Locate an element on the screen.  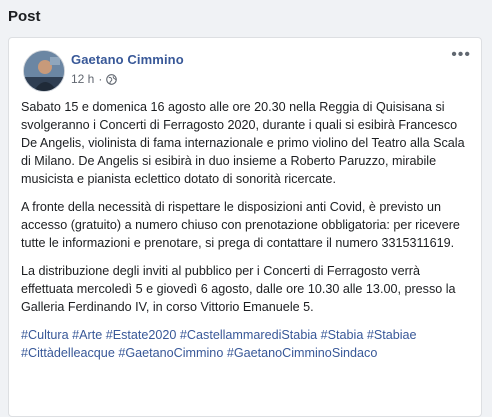
author-name: Gaetano Cimmino is located at coordinates (127, 59).